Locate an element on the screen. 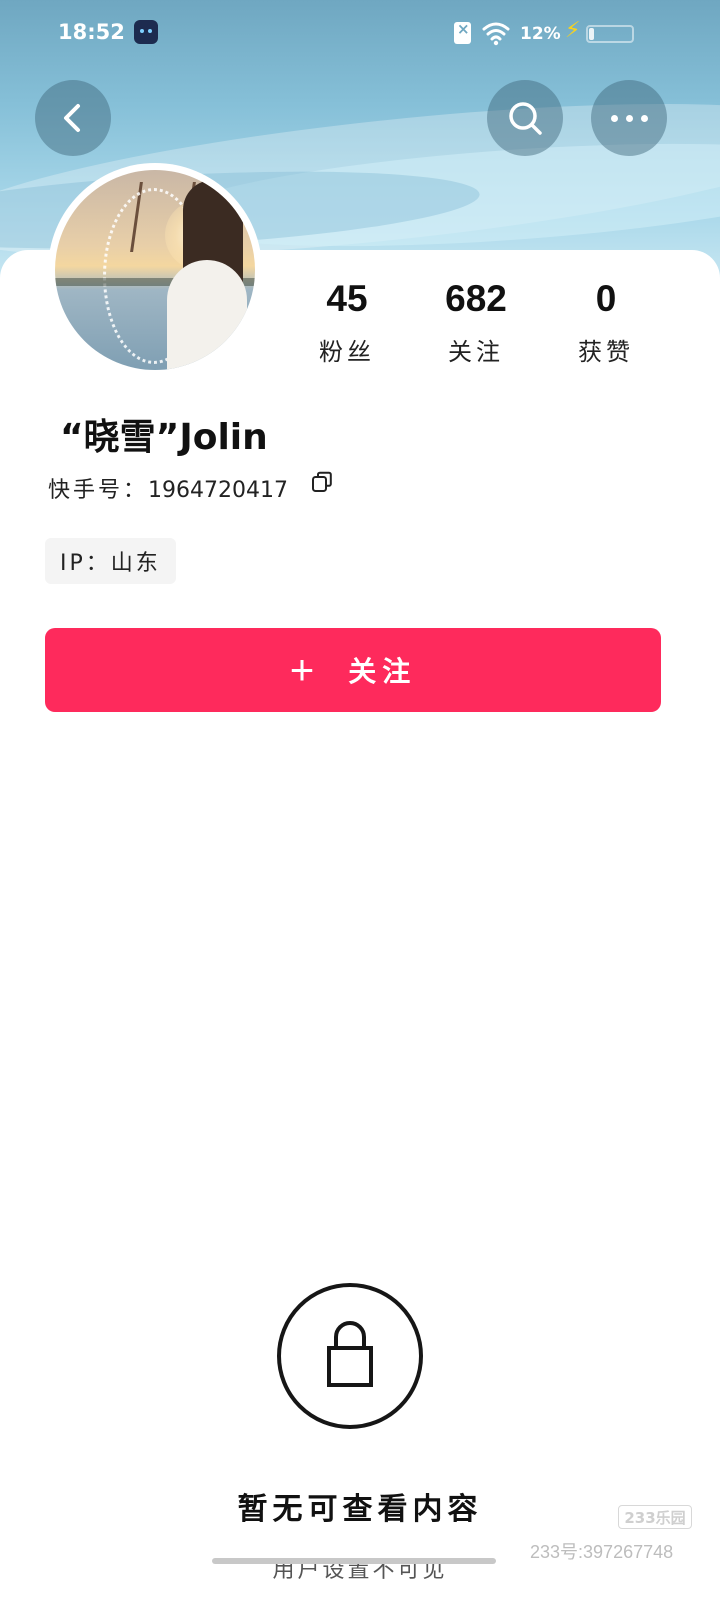  stat-fans: 45 粉丝 is located at coordinates (347, 322).